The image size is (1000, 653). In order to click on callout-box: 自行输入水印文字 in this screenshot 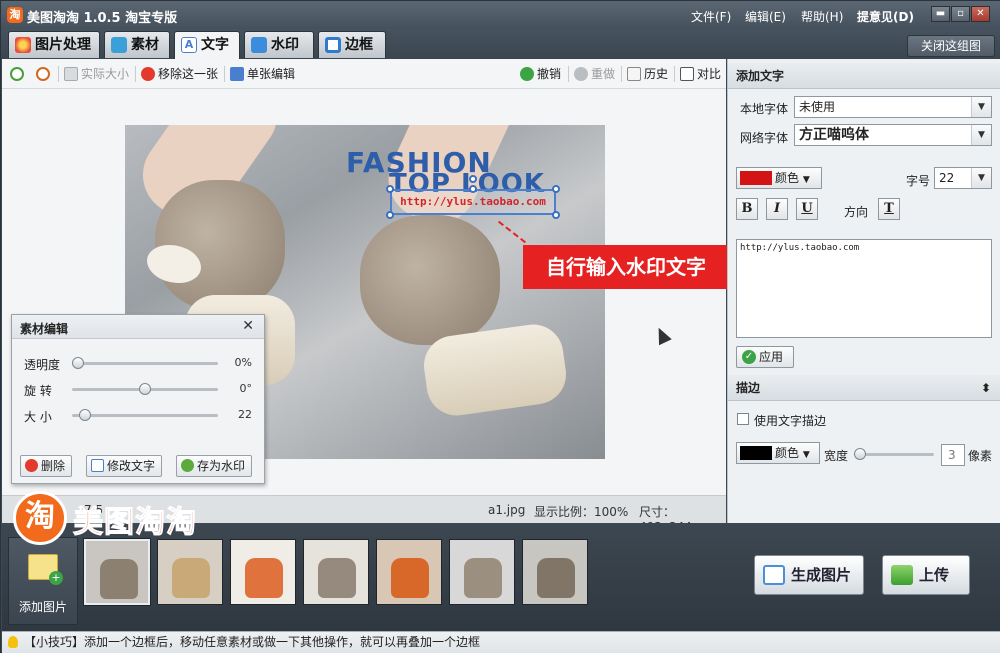, I will do `click(626, 267)`.